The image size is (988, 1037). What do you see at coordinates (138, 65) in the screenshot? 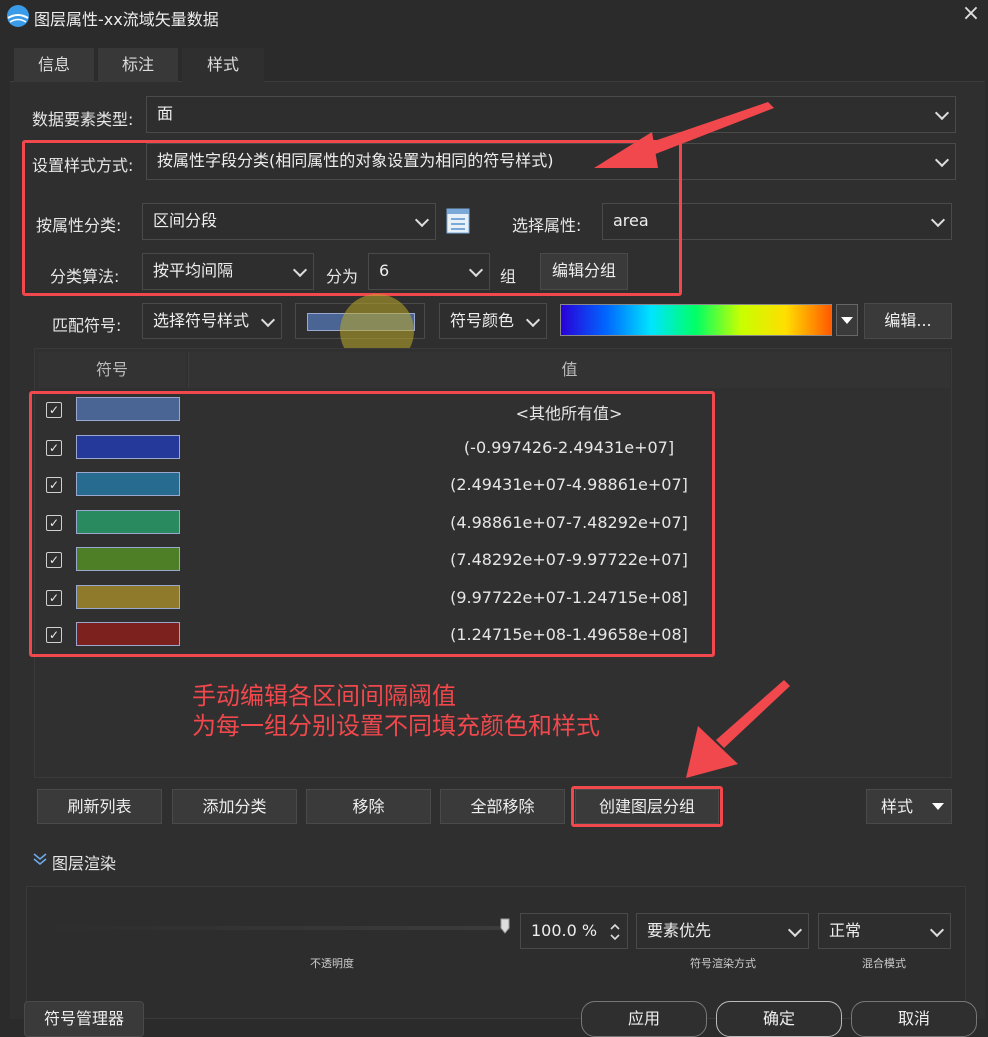
I see `tab-label: 标注` at bounding box center [138, 65].